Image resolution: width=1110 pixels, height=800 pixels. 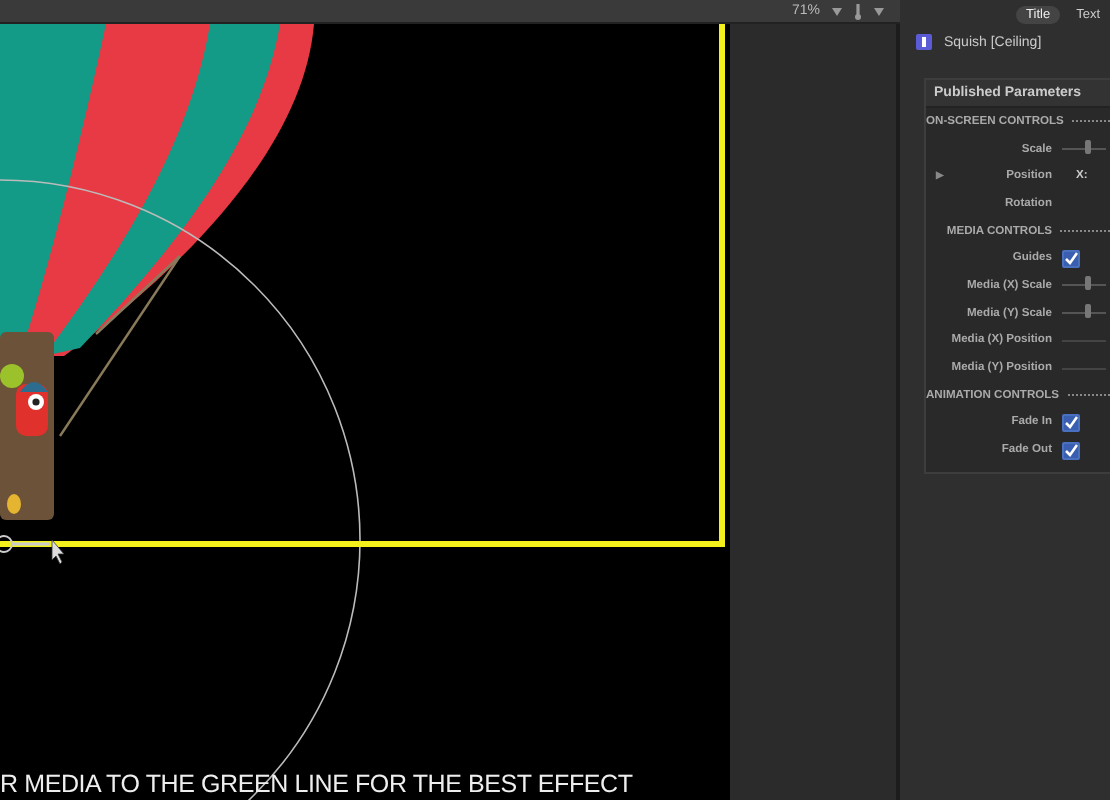 I want to click on effect-icon, so click(x=924, y=42).